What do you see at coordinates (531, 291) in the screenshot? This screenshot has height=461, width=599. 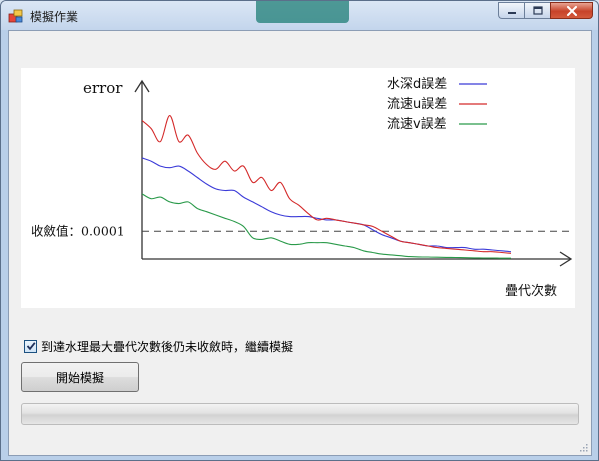 I see `x-axis-label: 疊代次數` at bounding box center [531, 291].